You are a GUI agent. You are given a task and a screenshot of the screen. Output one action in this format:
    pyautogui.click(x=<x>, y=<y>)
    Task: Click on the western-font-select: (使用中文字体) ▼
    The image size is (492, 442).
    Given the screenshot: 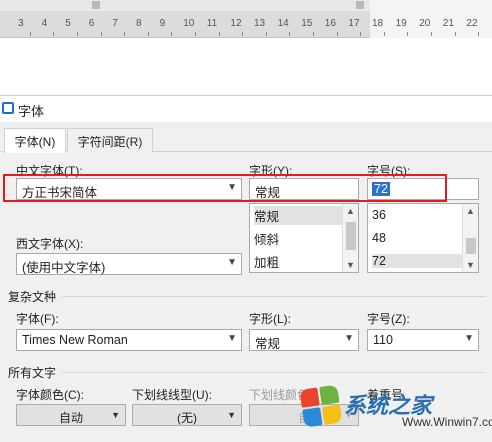 What is the action you would take?
    pyautogui.click(x=129, y=264)
    